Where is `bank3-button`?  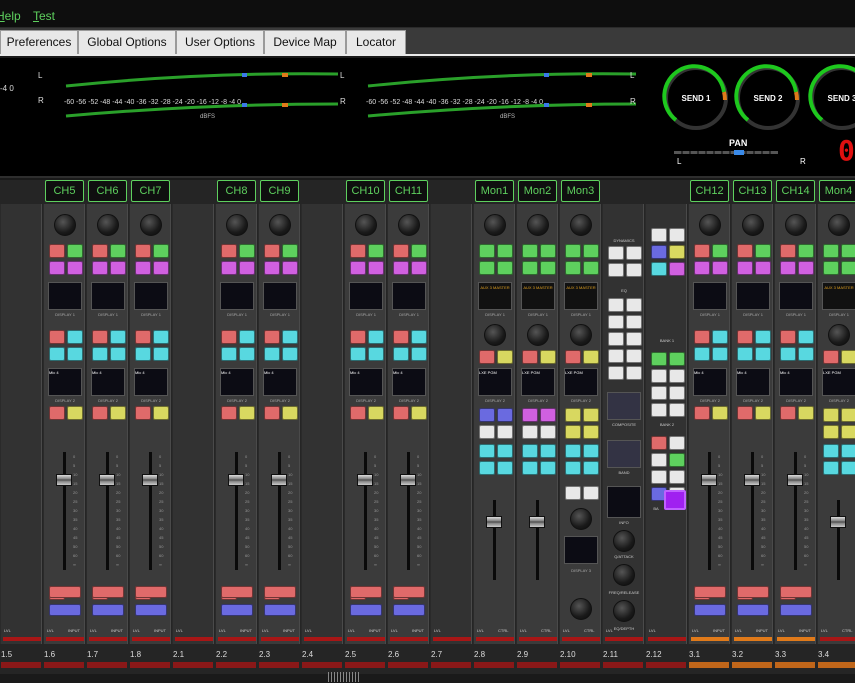
bank3-button is located at coordinates (677, 460).